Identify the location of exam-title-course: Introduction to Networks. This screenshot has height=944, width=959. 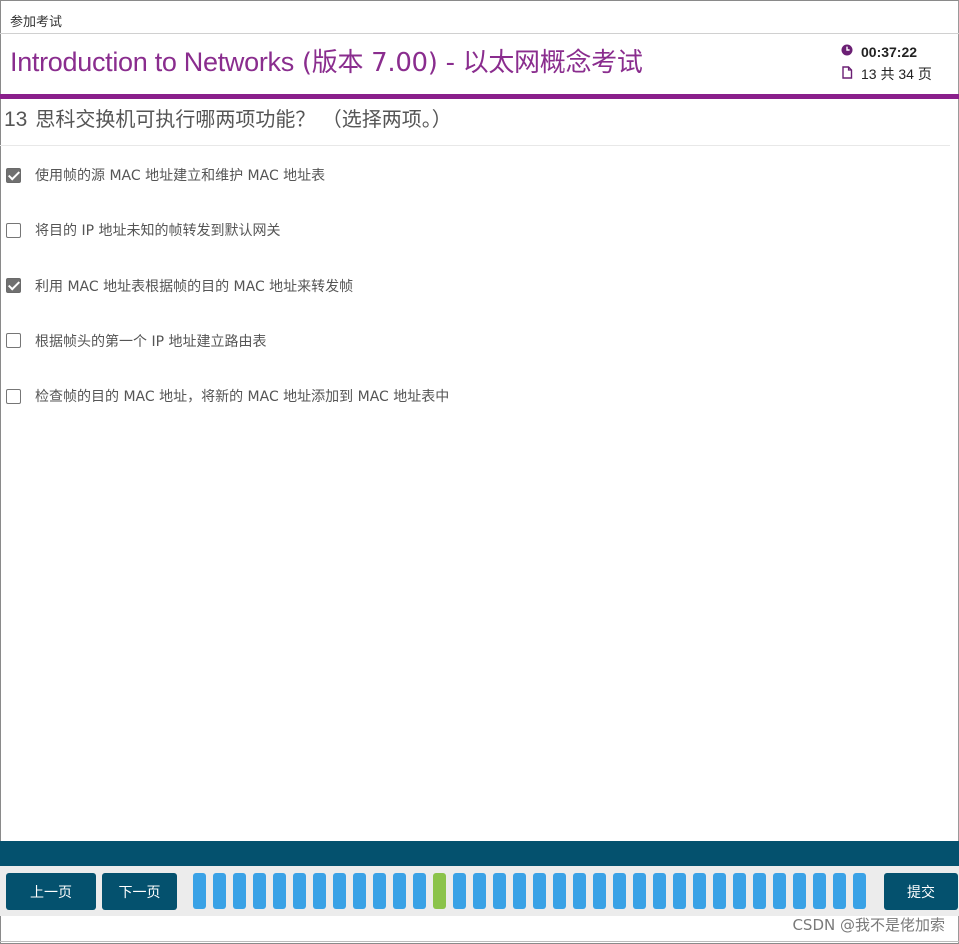
(152, 62).